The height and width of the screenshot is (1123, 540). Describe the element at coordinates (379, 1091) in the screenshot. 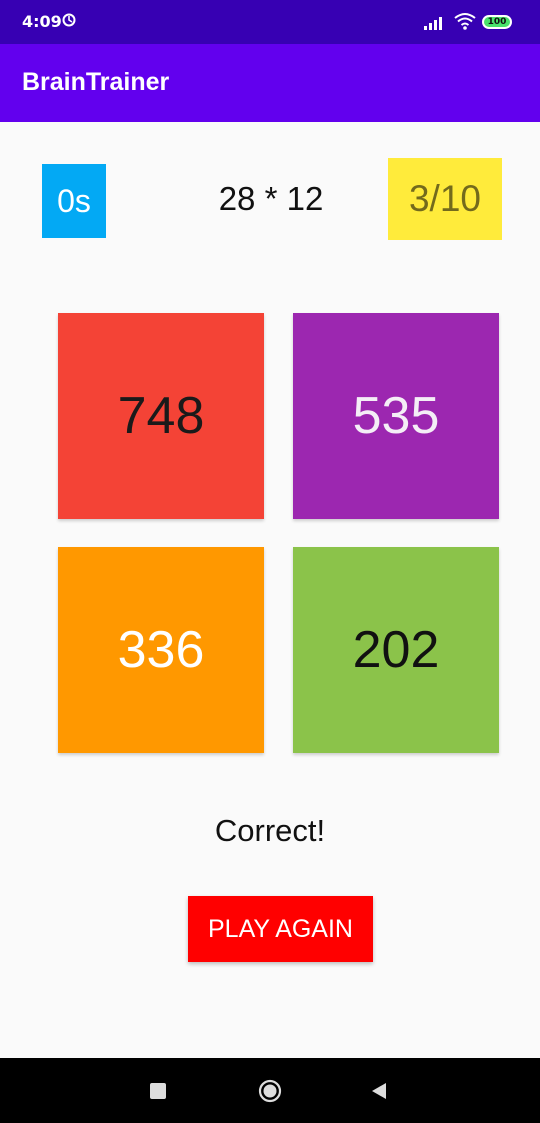

I see `back-icon` at that location.